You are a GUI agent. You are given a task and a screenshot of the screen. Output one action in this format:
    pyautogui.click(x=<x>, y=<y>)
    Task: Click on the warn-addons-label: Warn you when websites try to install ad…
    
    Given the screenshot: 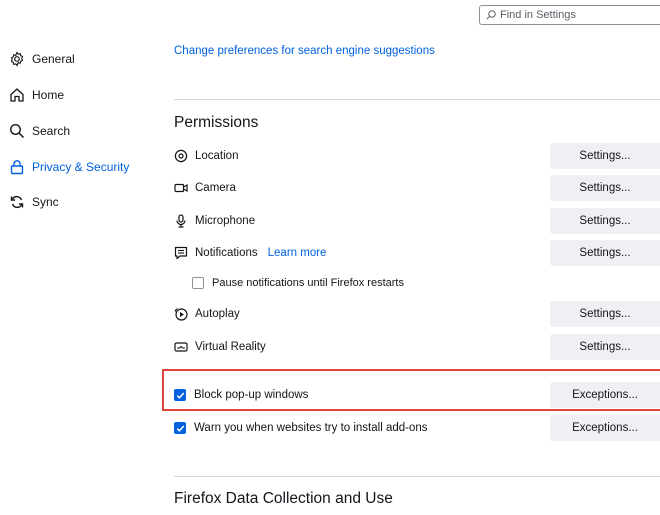 What is the action you would take?
    pyautogui.click(x=311, y=428)
    